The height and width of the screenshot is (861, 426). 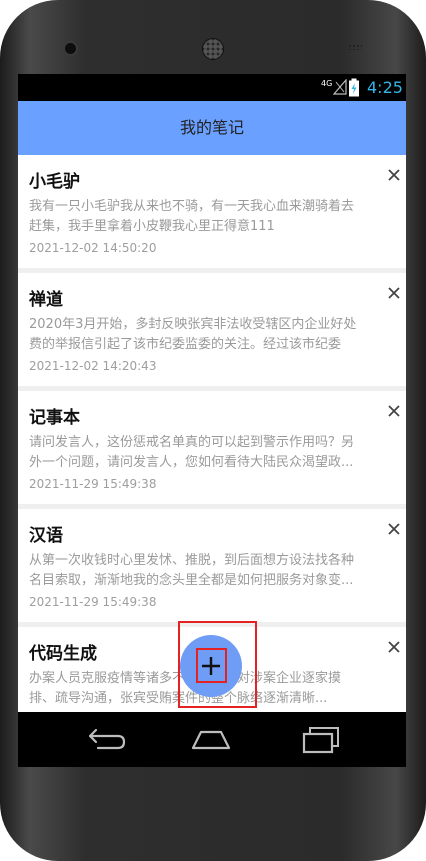 What do you see at coordinates (327, 83) in the screenshot?
I see `network-type: 4G` at bounding box center [327, 83].